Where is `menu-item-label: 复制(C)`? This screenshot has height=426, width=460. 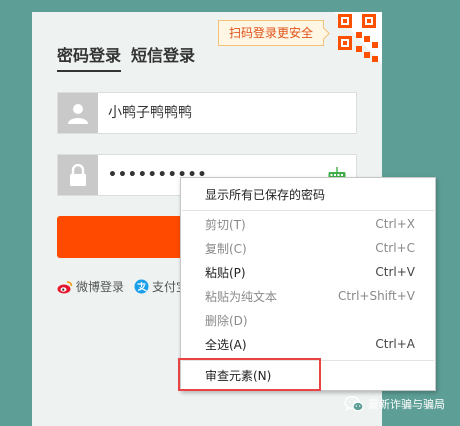 menu-item-label: 复制(C) is located at coordinates (226, 248).